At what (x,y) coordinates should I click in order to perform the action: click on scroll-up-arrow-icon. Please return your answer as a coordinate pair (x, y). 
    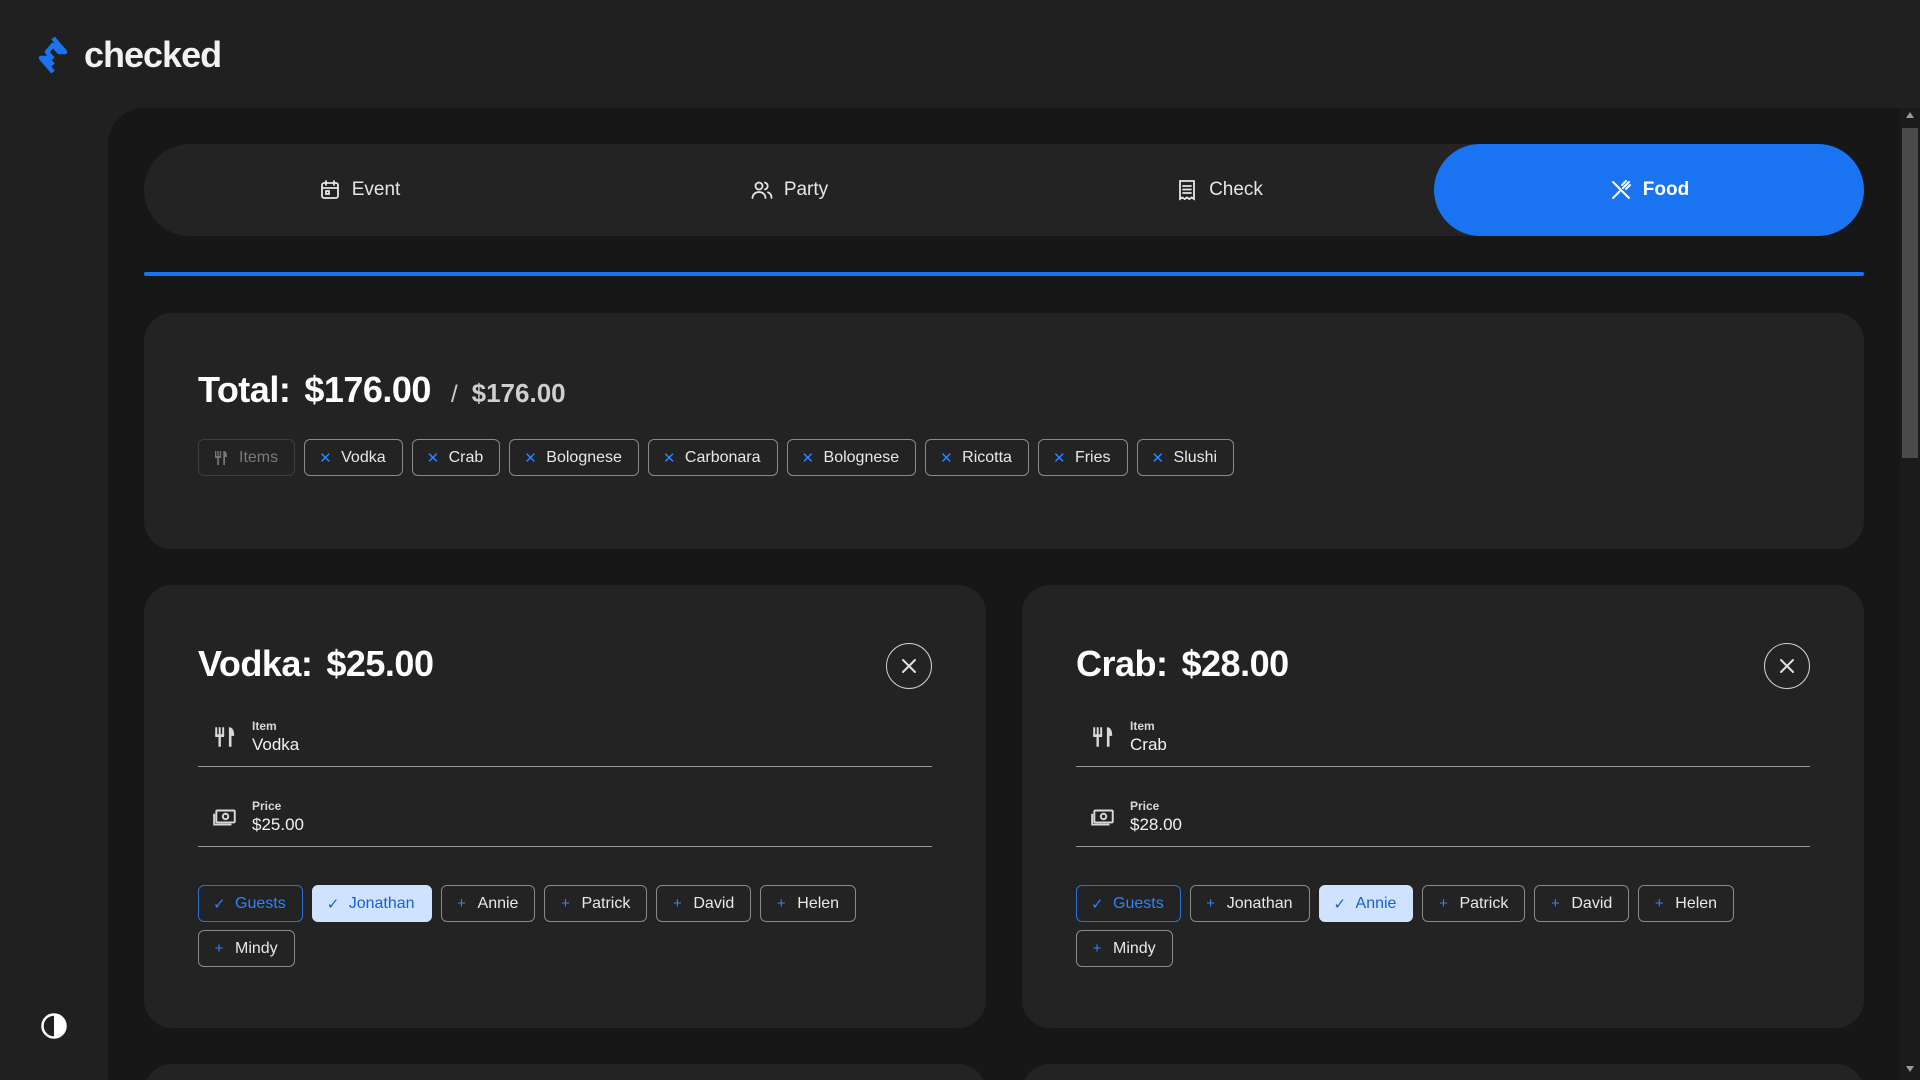
    Looking at the image, I should click on (1910, 115).